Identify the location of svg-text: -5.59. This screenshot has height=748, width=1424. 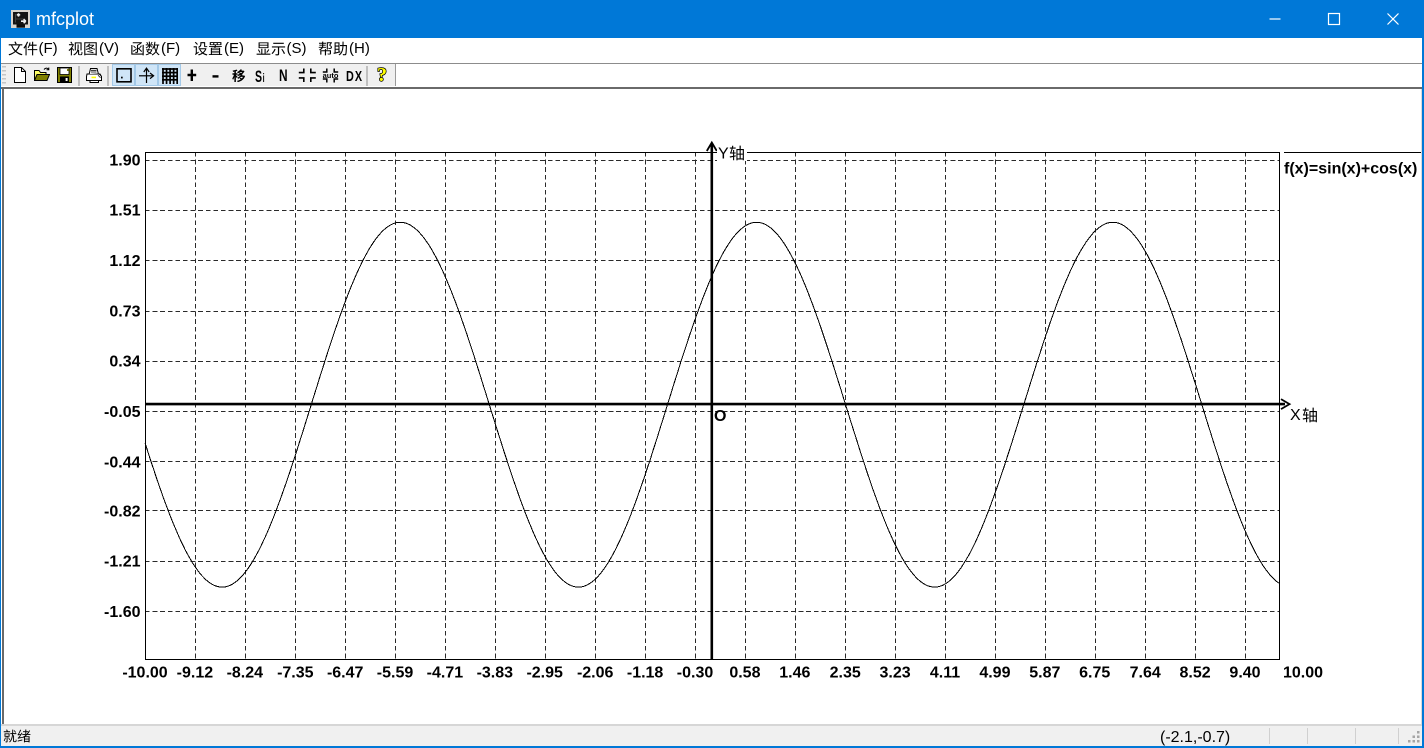
(395, 673).